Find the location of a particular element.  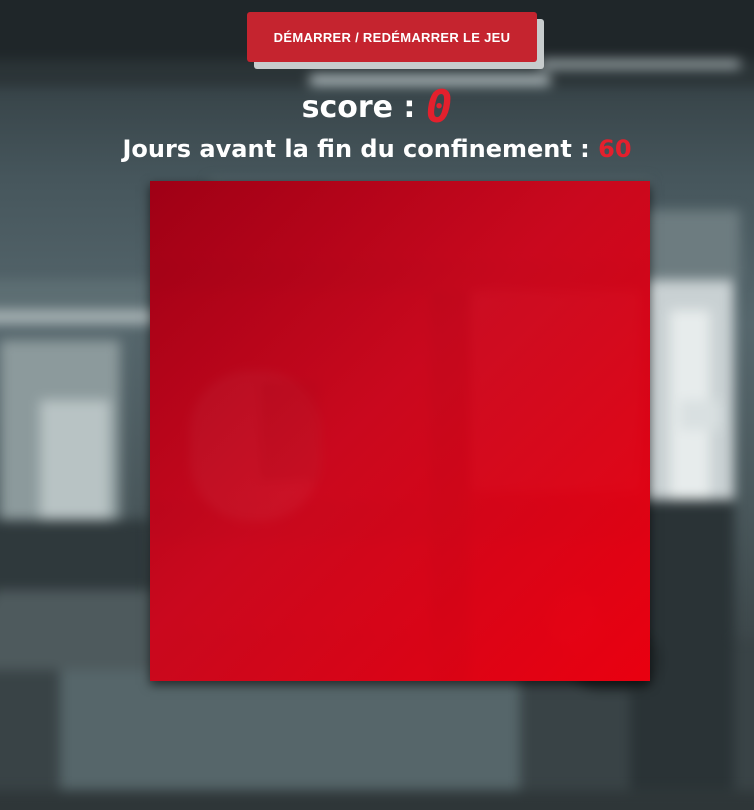

countdown-label: Jours avant la fin du confinement : is located at coordinates (356, 149).